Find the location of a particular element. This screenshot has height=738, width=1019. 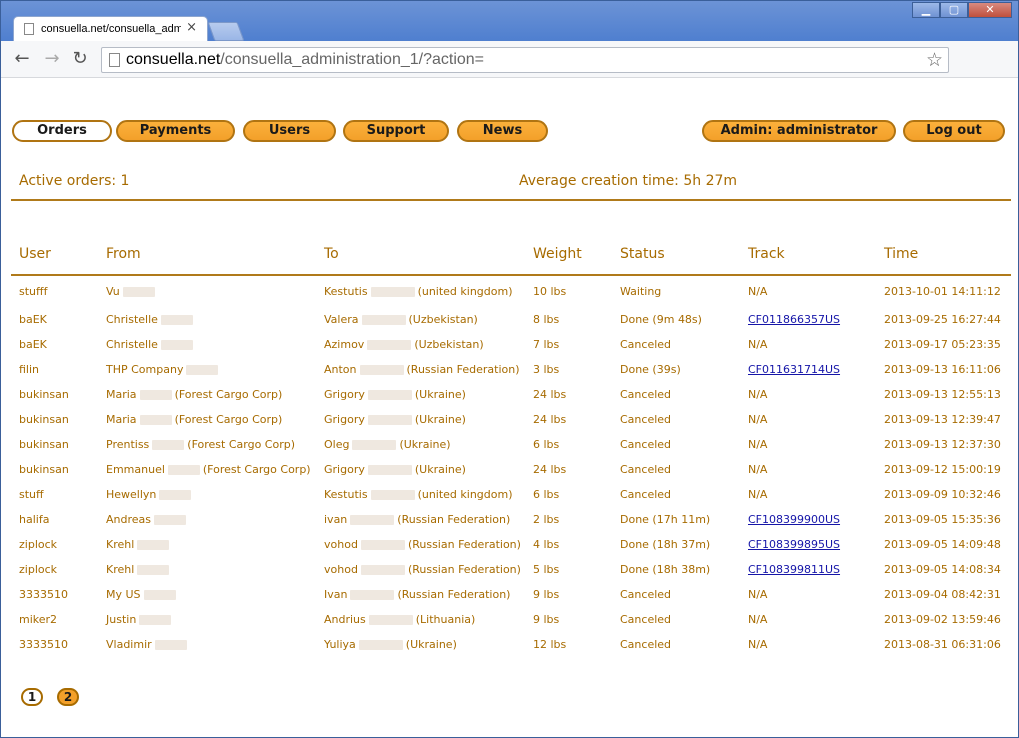

nav-users-button: Users is located at coordinates (289, 131).